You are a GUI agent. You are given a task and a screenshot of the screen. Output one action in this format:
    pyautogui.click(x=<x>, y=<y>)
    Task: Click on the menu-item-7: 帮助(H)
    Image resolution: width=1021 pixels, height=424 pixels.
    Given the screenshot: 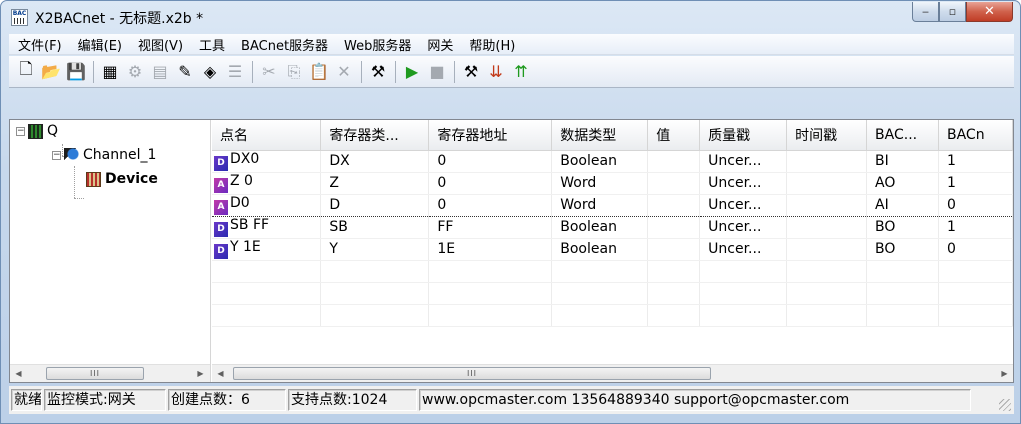 What is the action you would take?
    pyautogui.click(x=492, y=44)
    